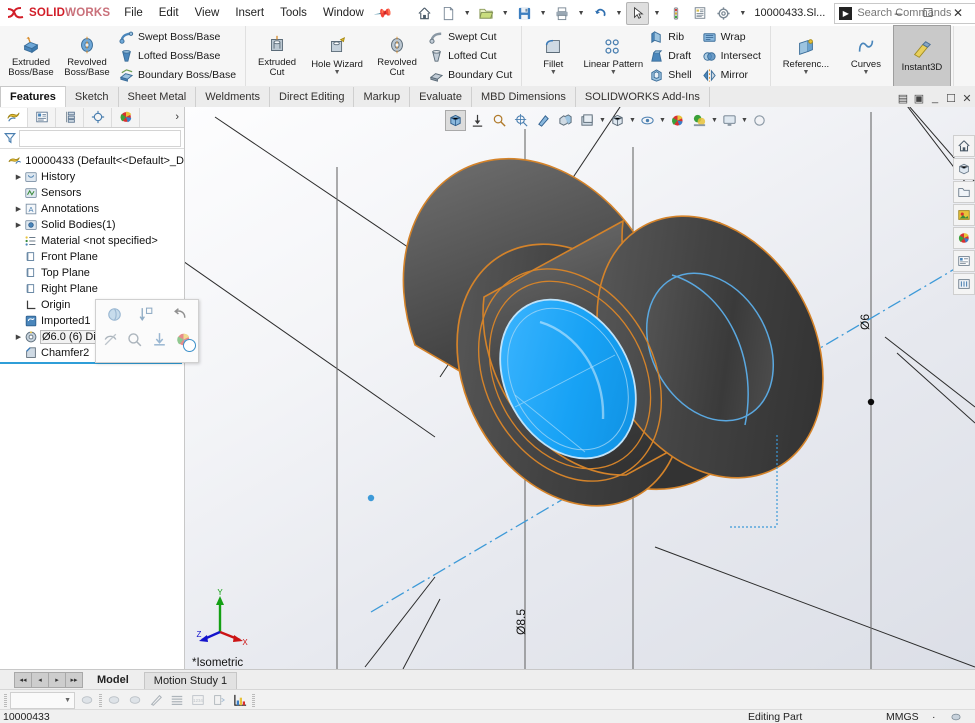  What do you see at coordinates (87, 56) in the screenshot?
I see `revolved-boss-base-button: Revolved Boss/Base` at bounding box center [87, 56].